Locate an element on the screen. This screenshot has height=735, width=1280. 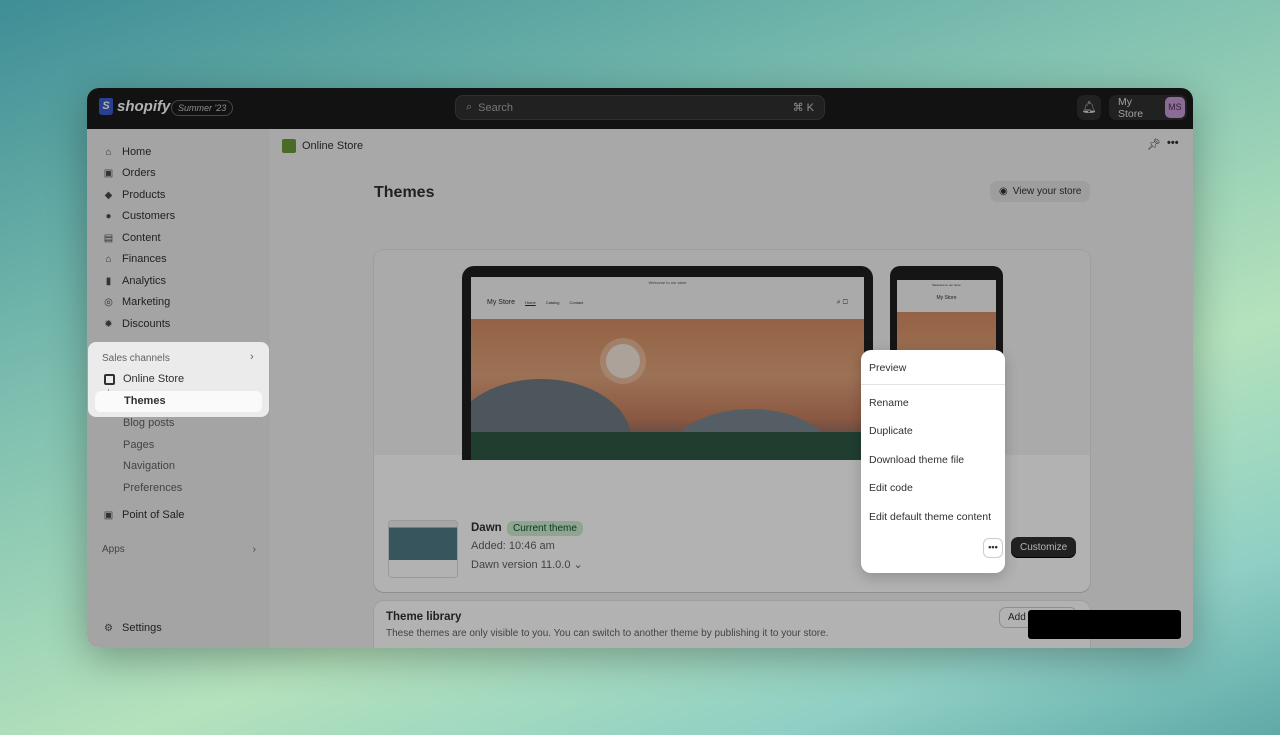
redaction-box is located at coordinates (1104, 624).